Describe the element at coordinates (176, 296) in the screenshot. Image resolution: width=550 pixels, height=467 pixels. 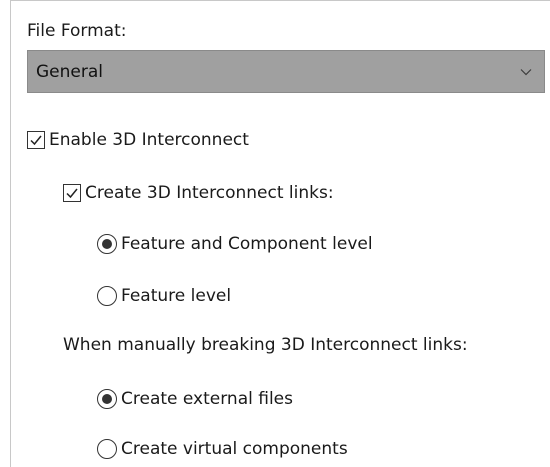
I see `radio-label: Feature level` at that location.